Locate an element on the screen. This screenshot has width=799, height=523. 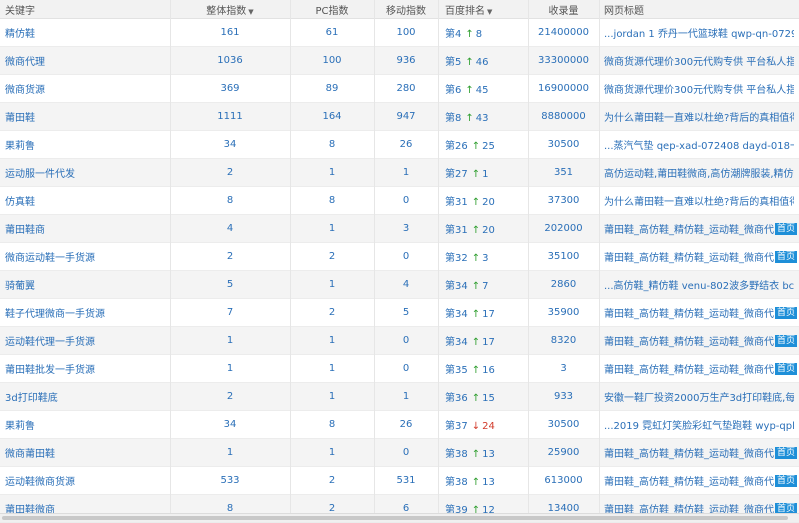
rank-change: 13 is located at coordinates (488, 454).